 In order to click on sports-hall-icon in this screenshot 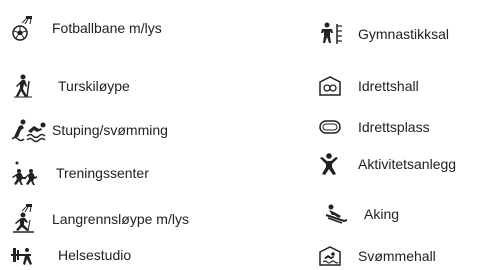, I will do `click(330, 86)`.